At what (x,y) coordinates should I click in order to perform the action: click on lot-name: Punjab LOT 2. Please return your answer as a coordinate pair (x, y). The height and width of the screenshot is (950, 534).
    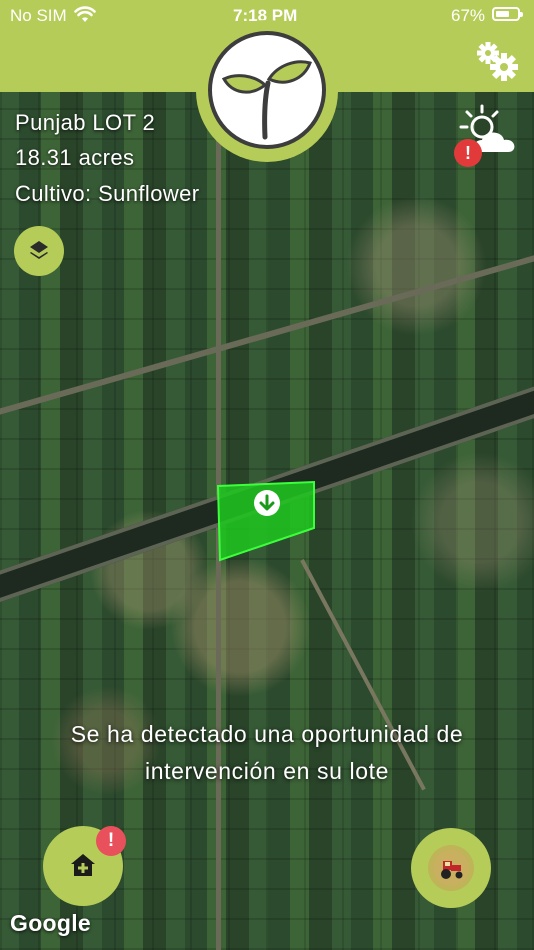
    Looking at the image, I should click on (85, 122).